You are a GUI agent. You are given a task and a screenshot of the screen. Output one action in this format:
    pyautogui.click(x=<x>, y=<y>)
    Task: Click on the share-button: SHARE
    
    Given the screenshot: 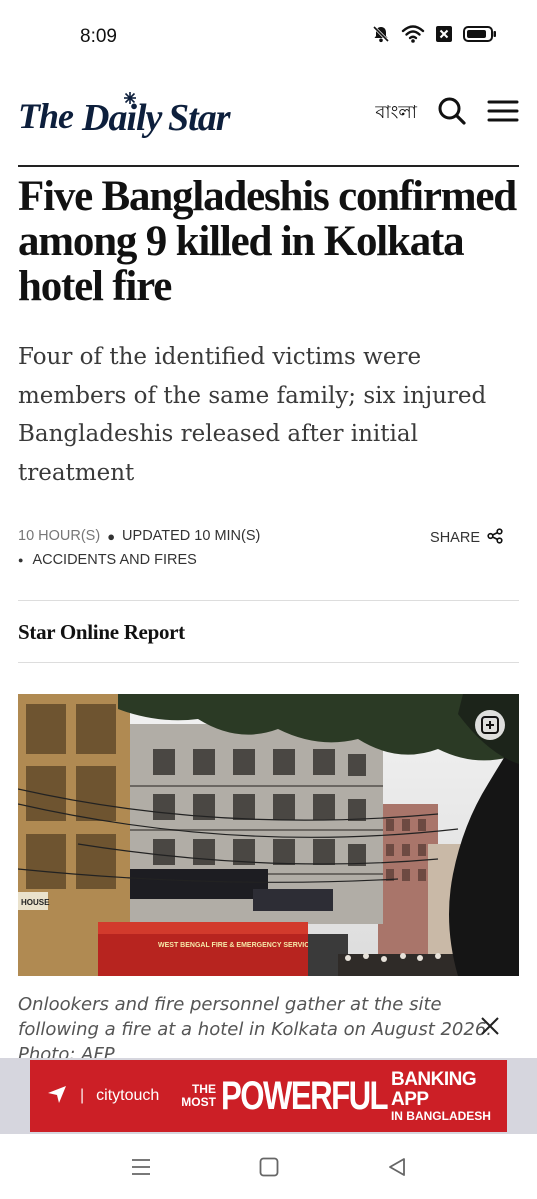 What is the action you would take?
    pyautogui.click(x=466, y=538)
    